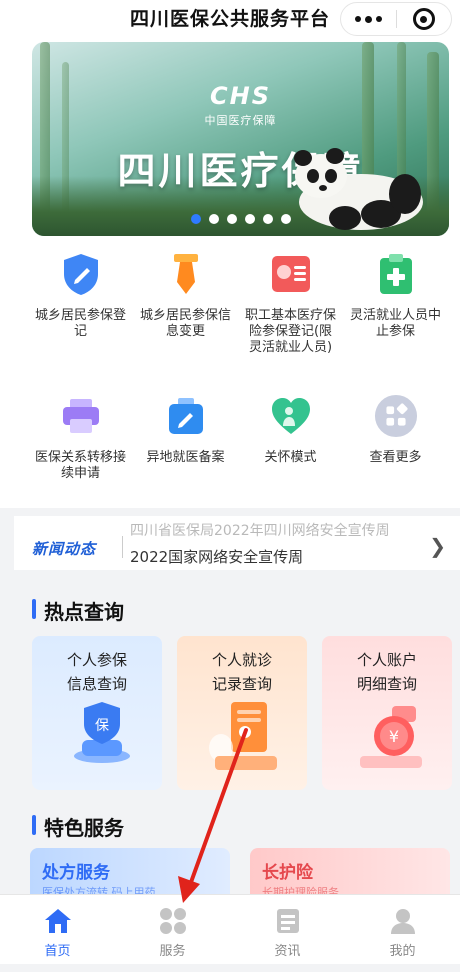 The height and width of the screenshot is (972, 460). Describe the element at coordinates (81, 274) in the screenshot. I see `shield-pen-icon` at that location.